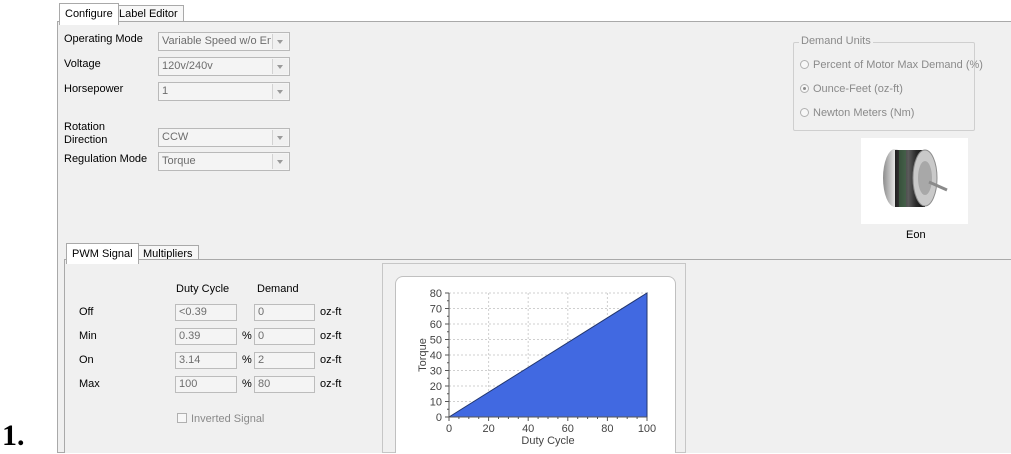  Describe the element at coordinates (891, 65) in the screenshot. I see `radio-percent-max-demand: Percent of Motor Max Demand (%)` at that location.